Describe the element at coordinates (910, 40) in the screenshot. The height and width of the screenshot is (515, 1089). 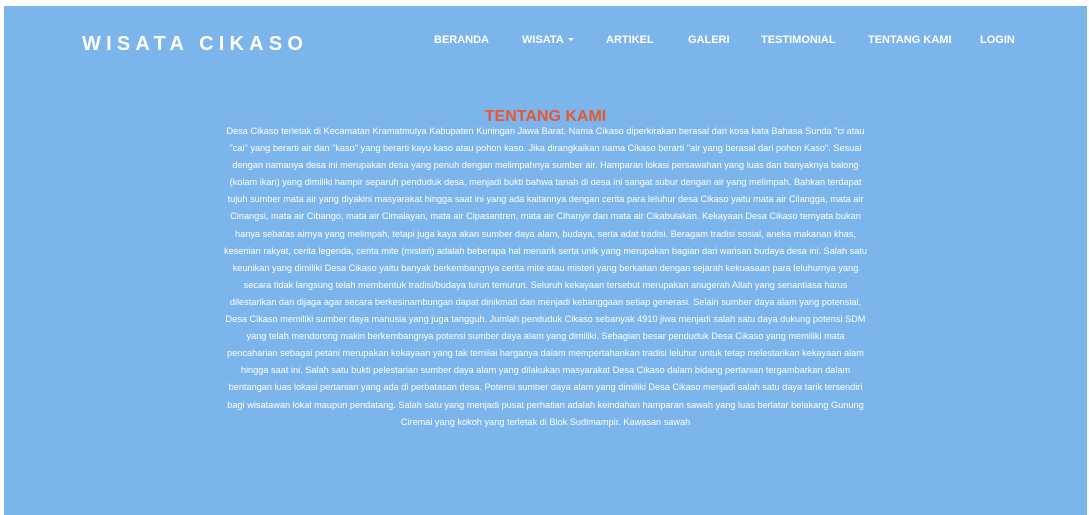
I see `nav-tentang-kami: TENTANG KAMI` at that location.